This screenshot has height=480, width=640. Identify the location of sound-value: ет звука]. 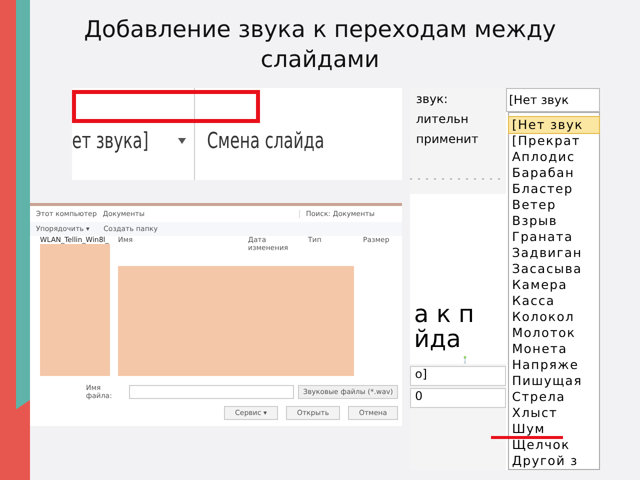
(110, 141).